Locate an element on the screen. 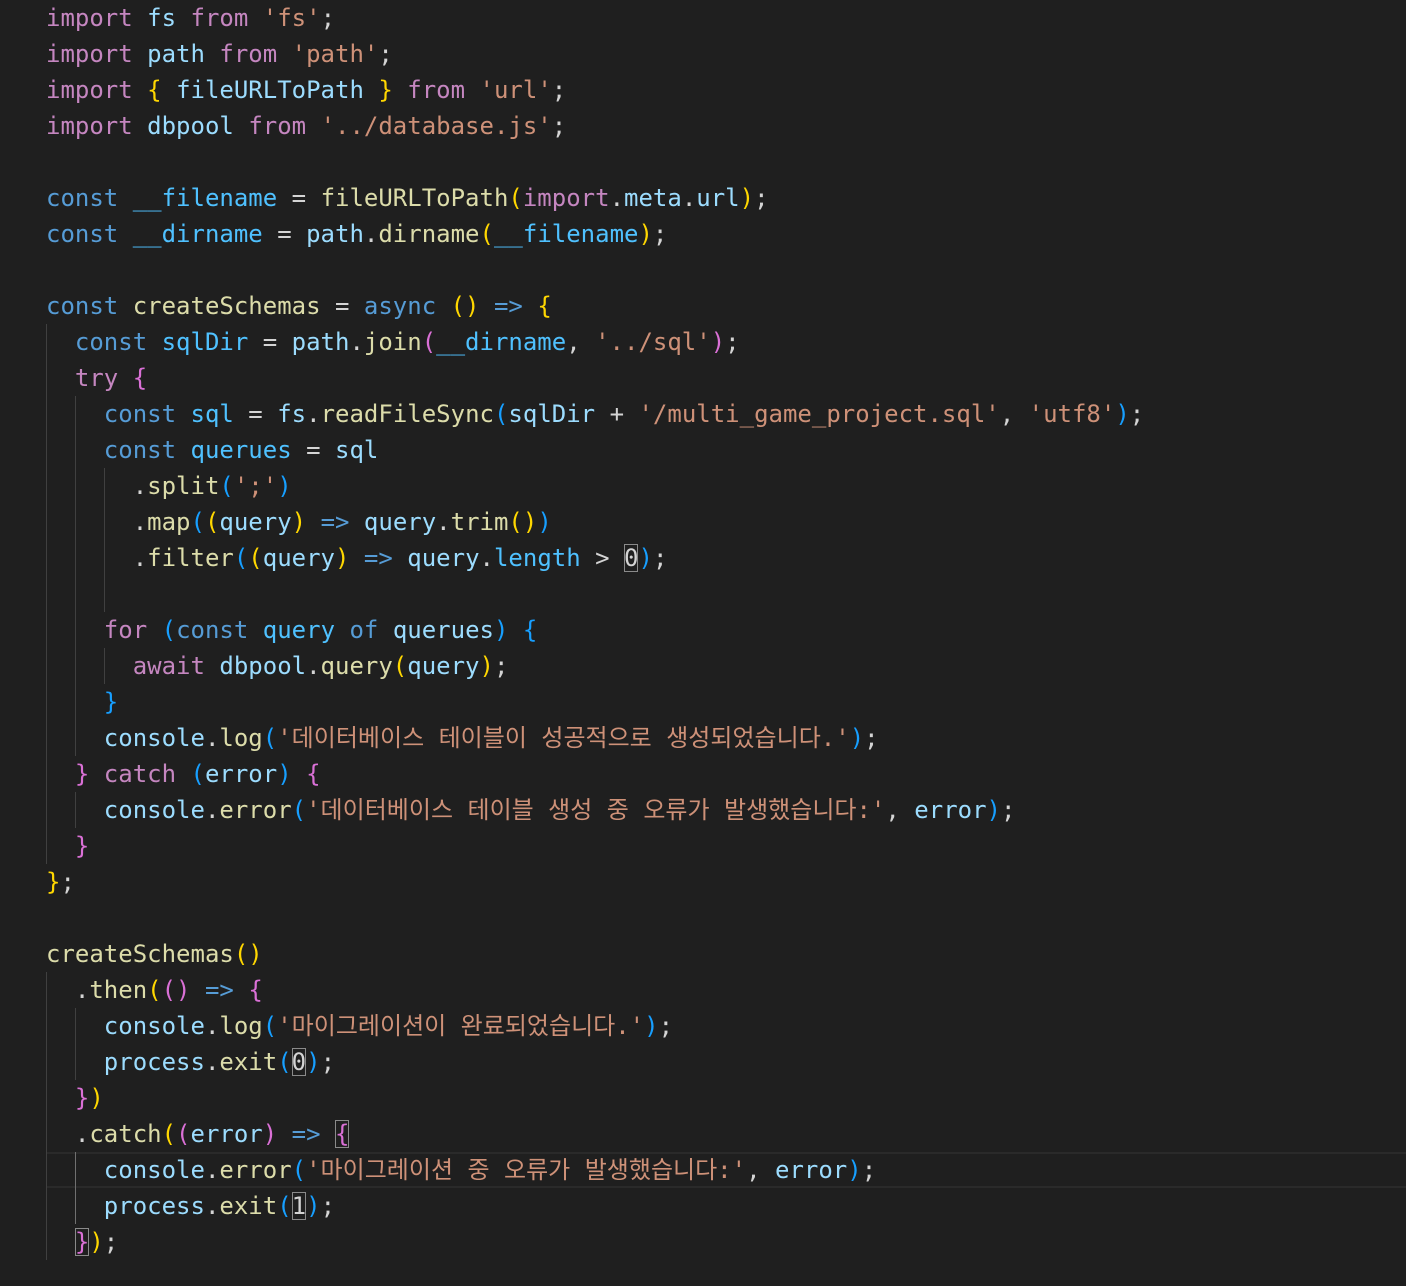 The image size is (1406, 1286). line-text: .filter((query) => query.length > 0); is located at coordinates (356, 558).